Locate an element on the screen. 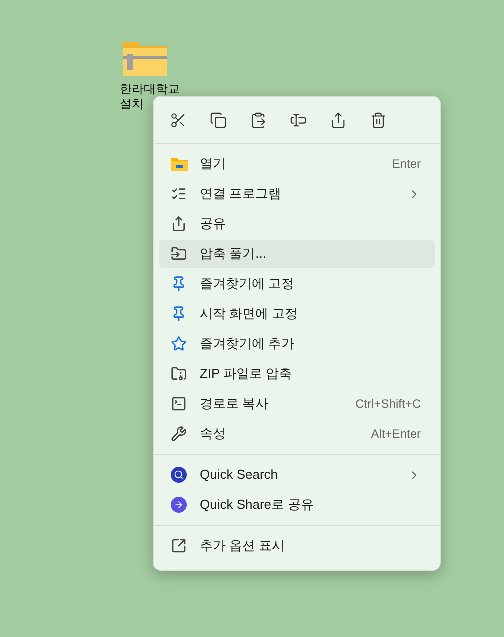 The width and height of the screenshot is (504, 637). menu-label: 추가 옵션 표시 is located at coordinates (243, 546).